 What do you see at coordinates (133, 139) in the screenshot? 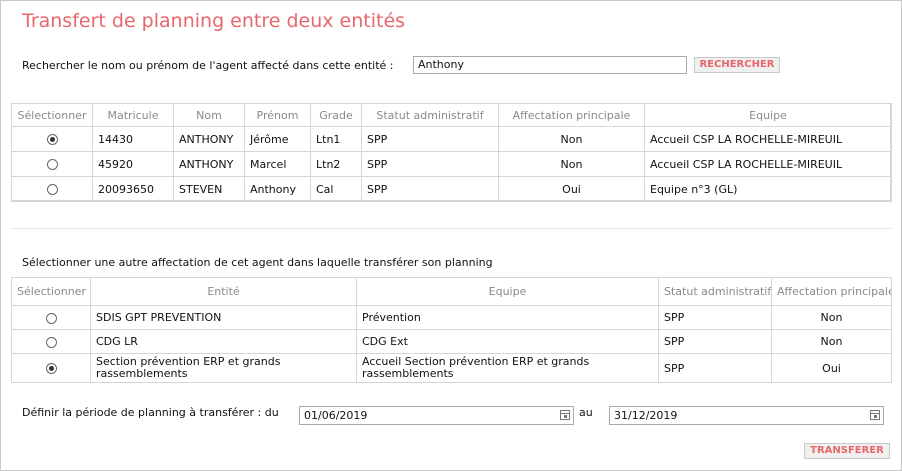
I see `cell-matricule: 14430` at bounding box center [133, 139].